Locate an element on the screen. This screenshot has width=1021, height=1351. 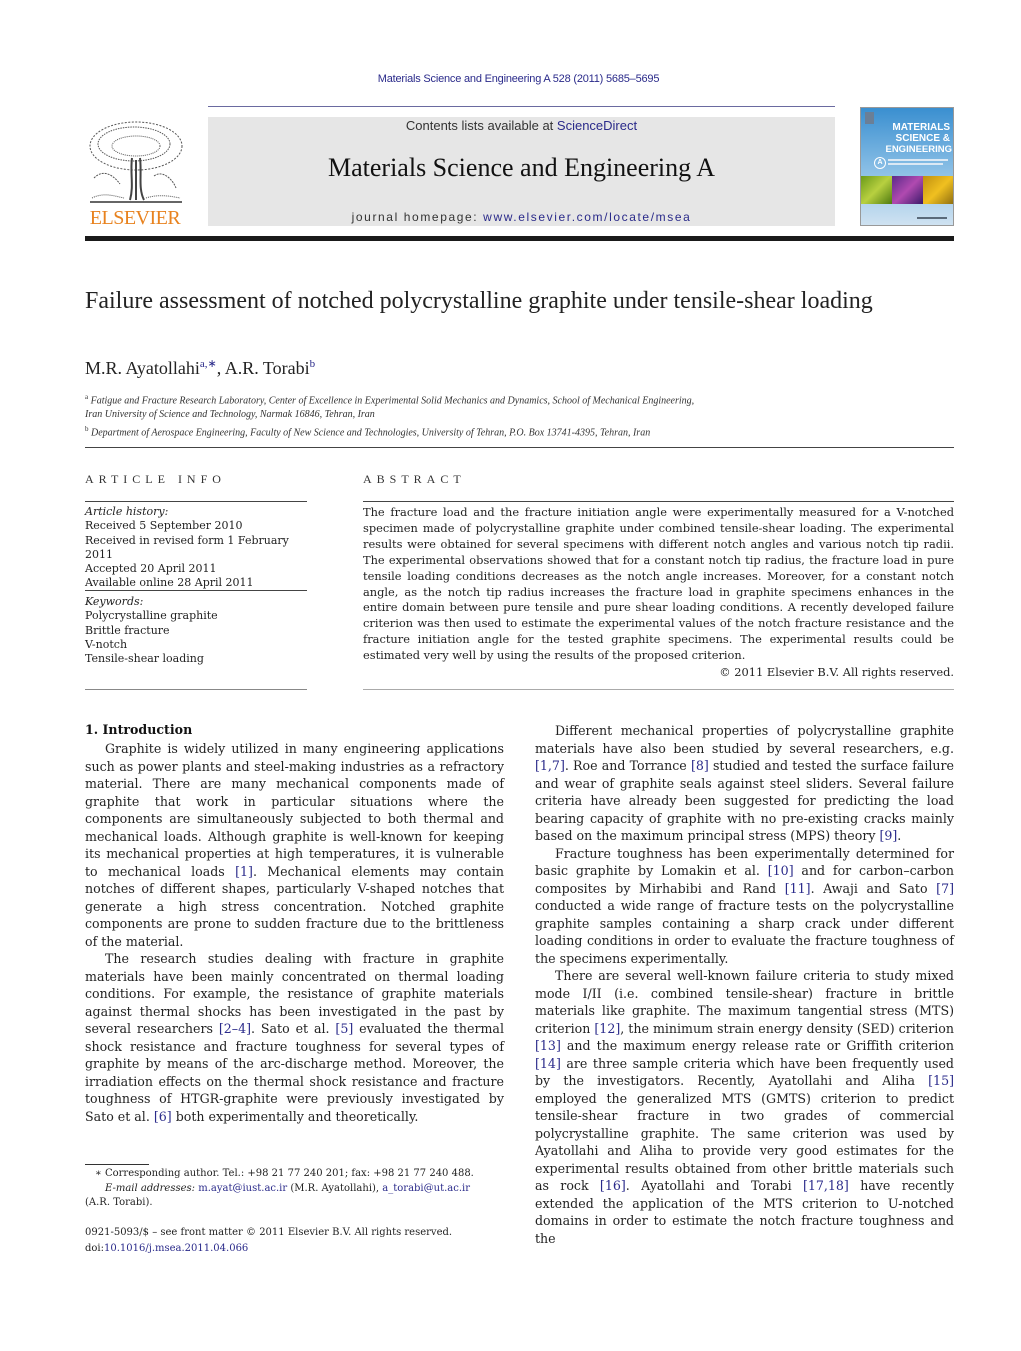
cover-publisher-icon is located at coordinates (869, 118).